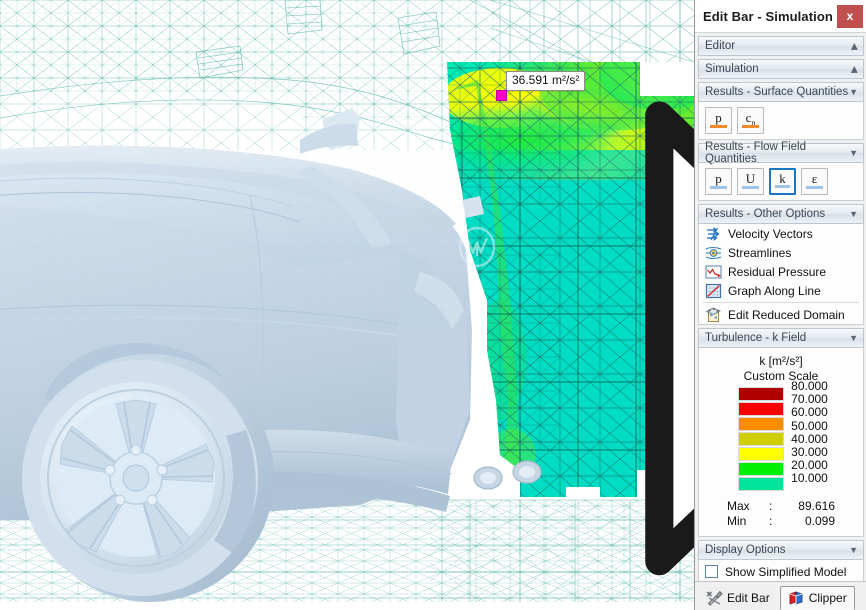 The image size is (866, 610). Describe the element at coordinates (781, 46) in the screenshot. I see `group-header-editor: Editor ◀` at that location.